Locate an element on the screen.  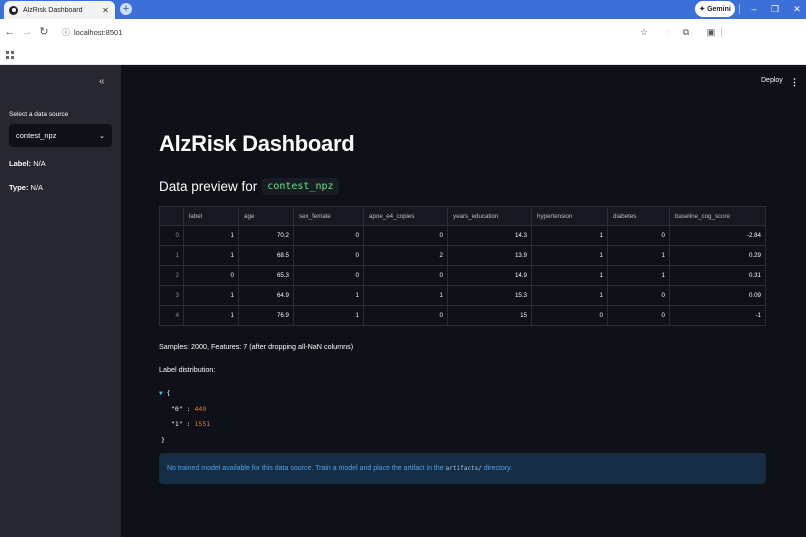
column-header: diabetes is located at coordinates (638, 216).